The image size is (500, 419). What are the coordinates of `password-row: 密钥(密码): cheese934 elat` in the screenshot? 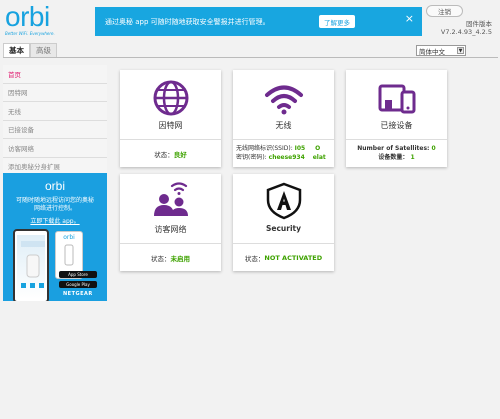 It's located at (284, 157).